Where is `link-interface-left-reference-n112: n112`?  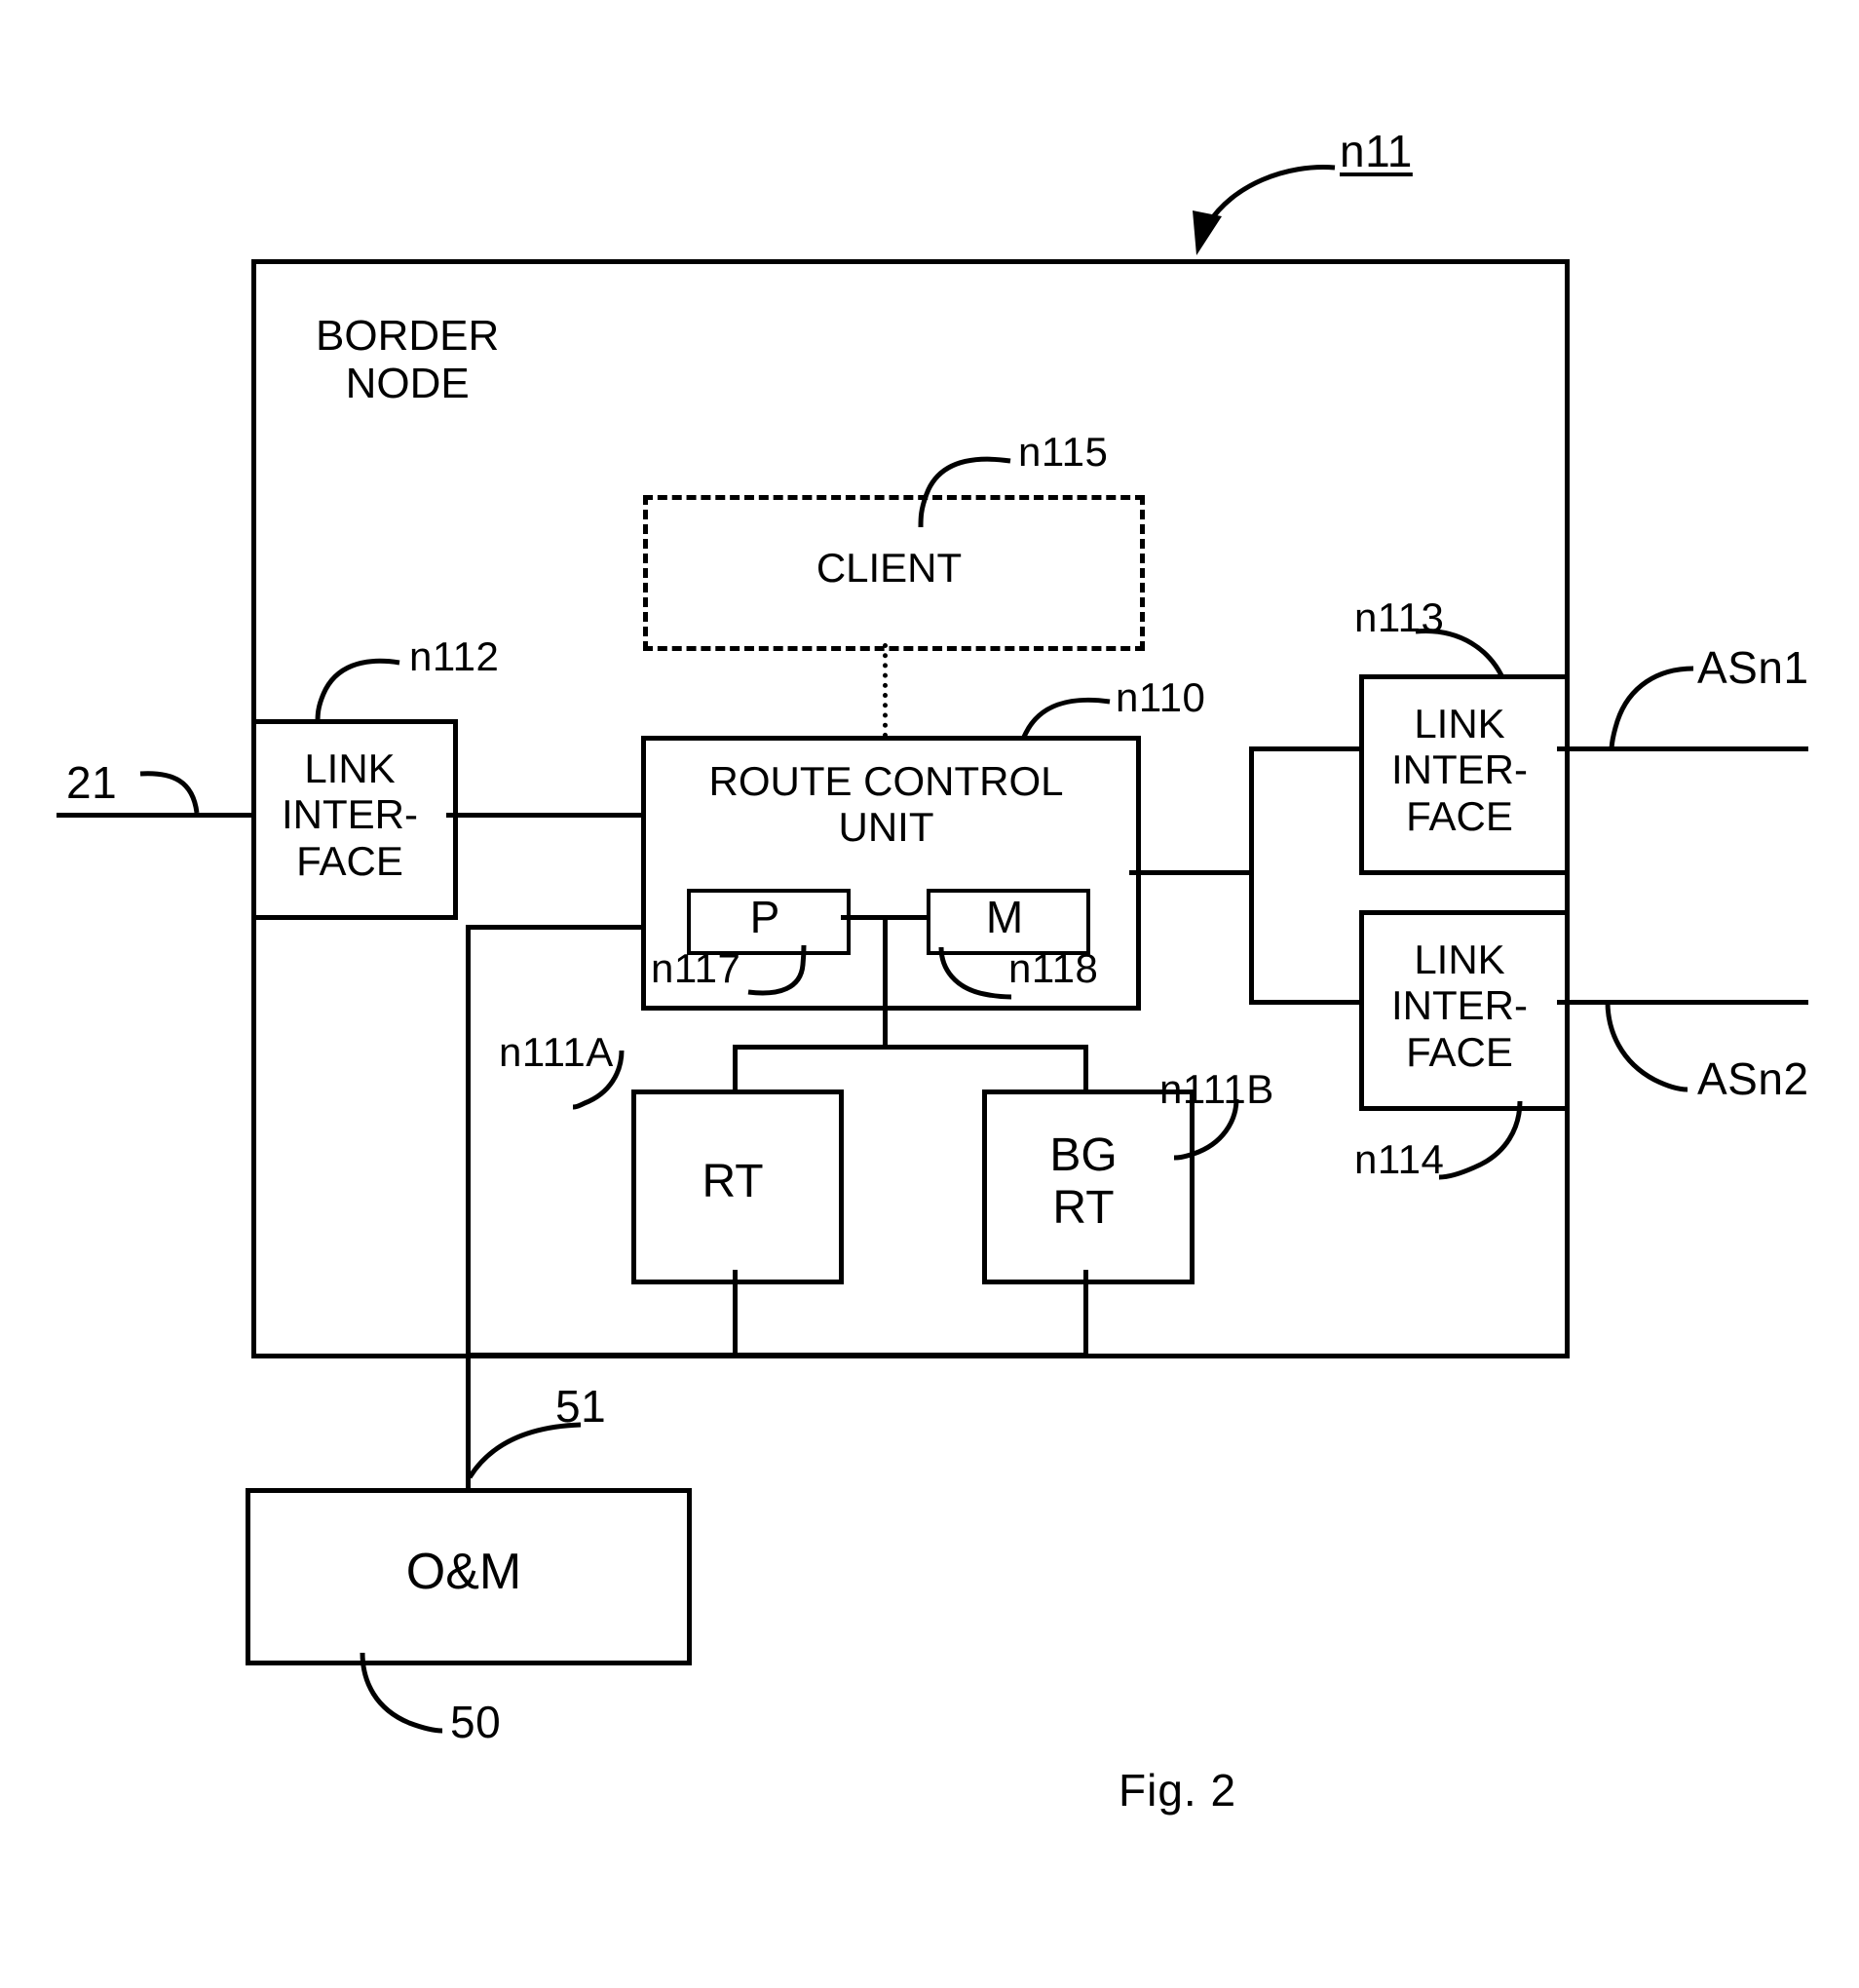 link-interface-left-reference-n112: n112 is located at coordinates (454, 656).